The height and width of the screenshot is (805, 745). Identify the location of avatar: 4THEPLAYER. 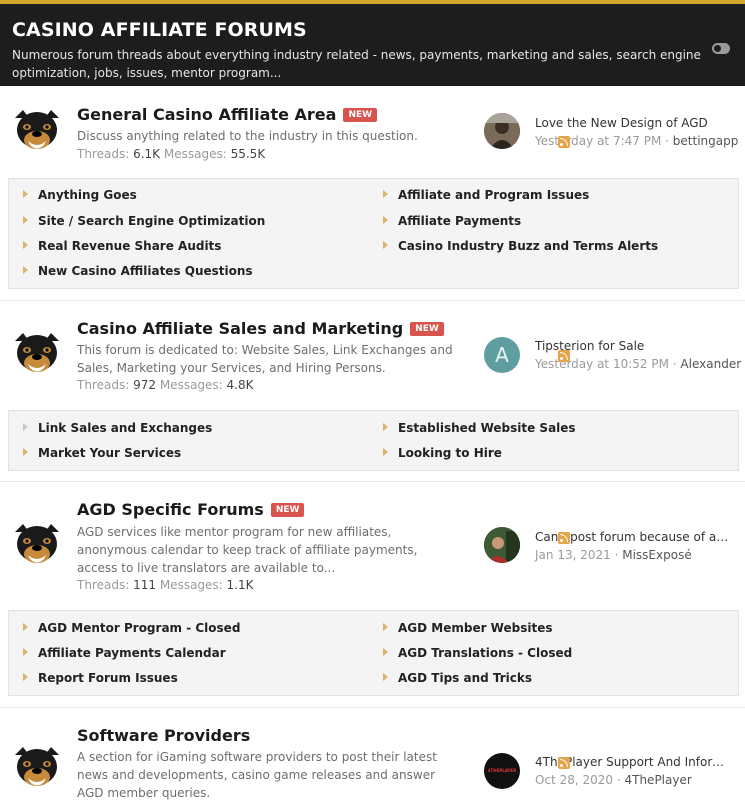
(502, 771).